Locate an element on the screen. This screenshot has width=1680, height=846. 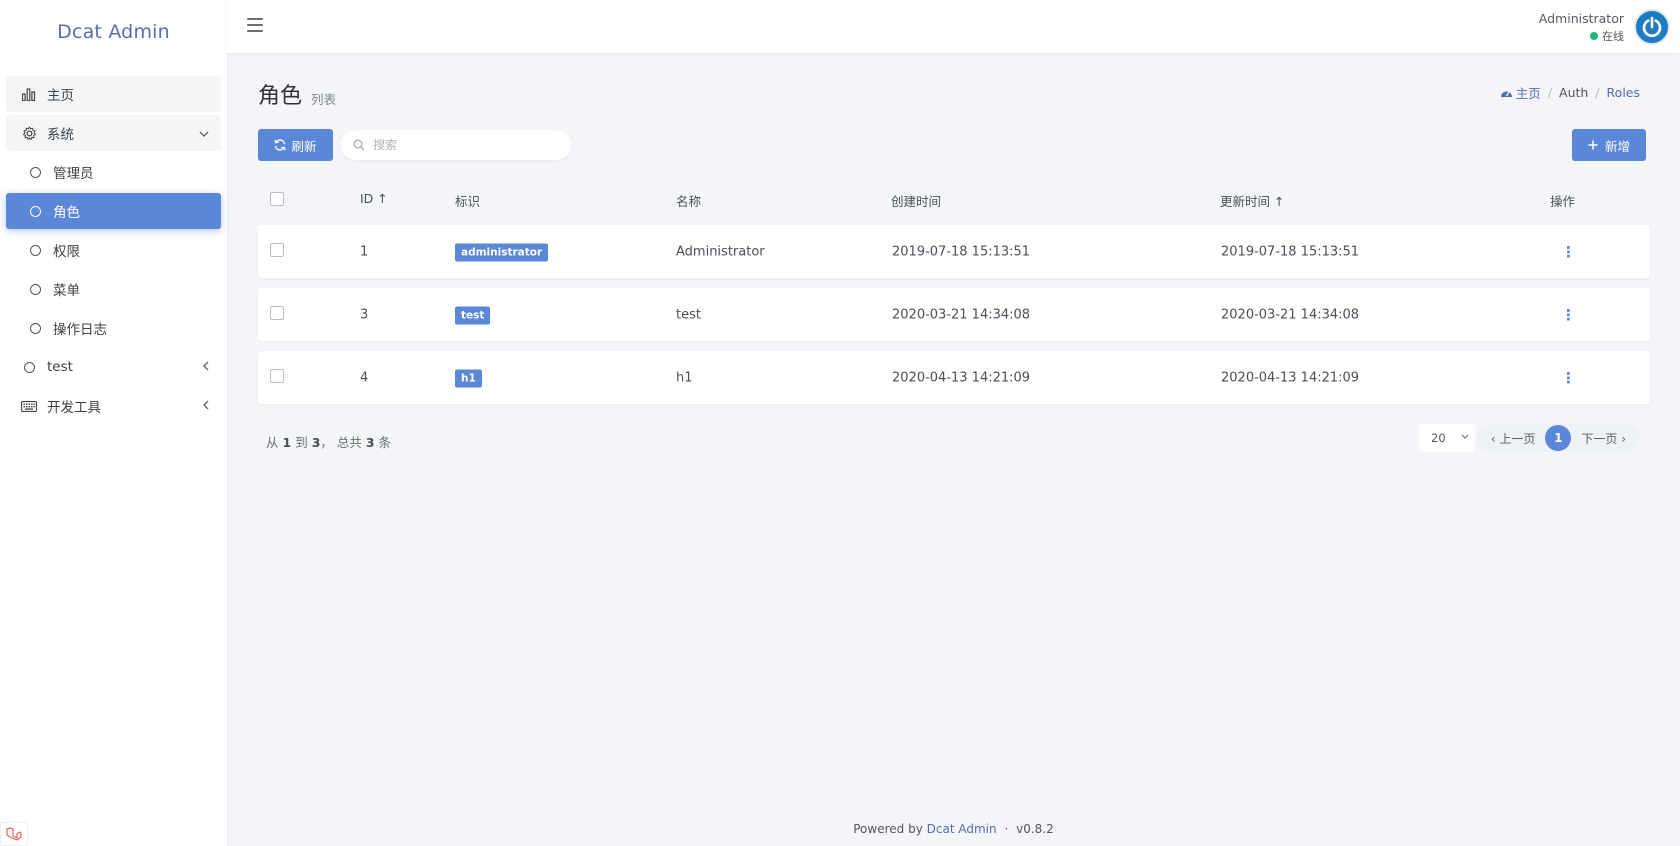
row-created-at: 2020-04-13 14:21:09 is located at coordinates (961, 377).